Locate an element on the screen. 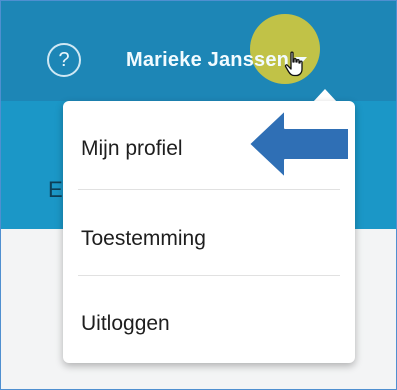 The image size is (397, 390). menu-item-toestemming: Toestemming is located at coordinates (143, 239).